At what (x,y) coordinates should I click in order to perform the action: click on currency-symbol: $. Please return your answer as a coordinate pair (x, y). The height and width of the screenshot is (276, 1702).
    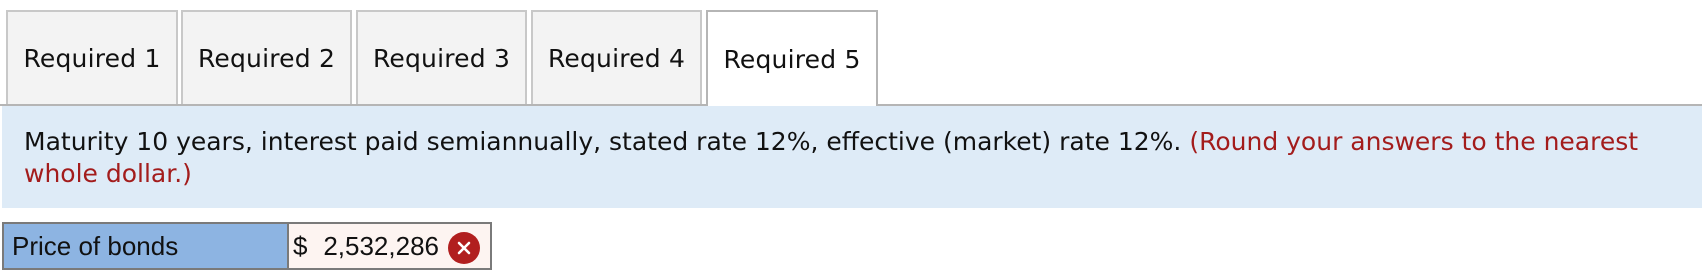
    Looking at the image, I should click on (300, 245).